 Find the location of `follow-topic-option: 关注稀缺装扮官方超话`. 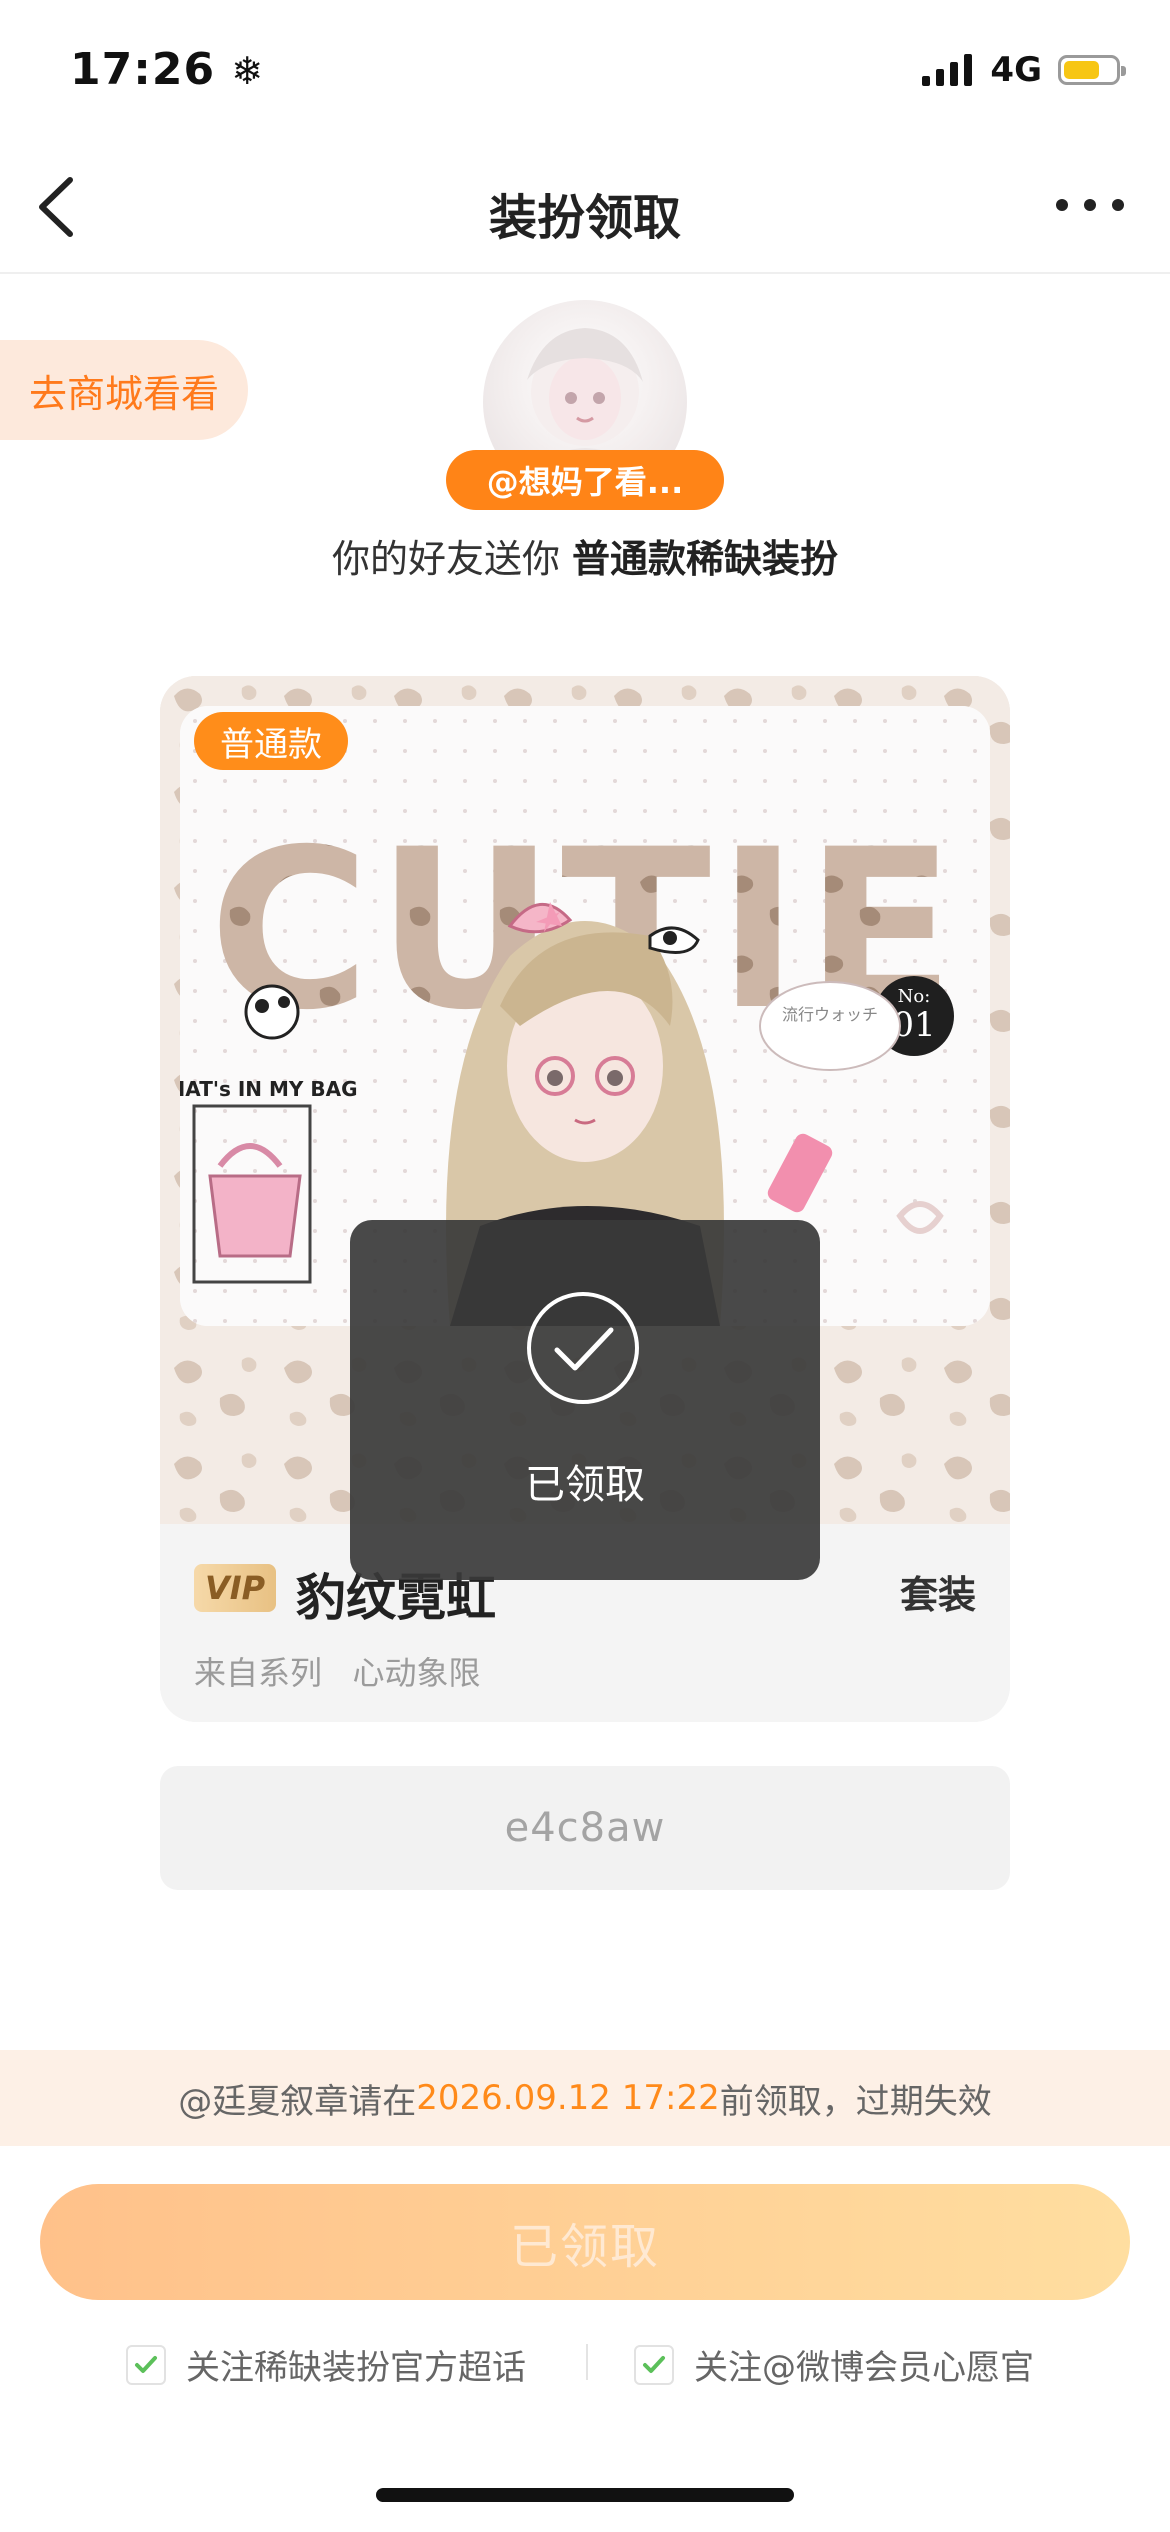

follow-topic-option: 关注稀缺装扮官方超话 is located at coordinates (326, 2364).